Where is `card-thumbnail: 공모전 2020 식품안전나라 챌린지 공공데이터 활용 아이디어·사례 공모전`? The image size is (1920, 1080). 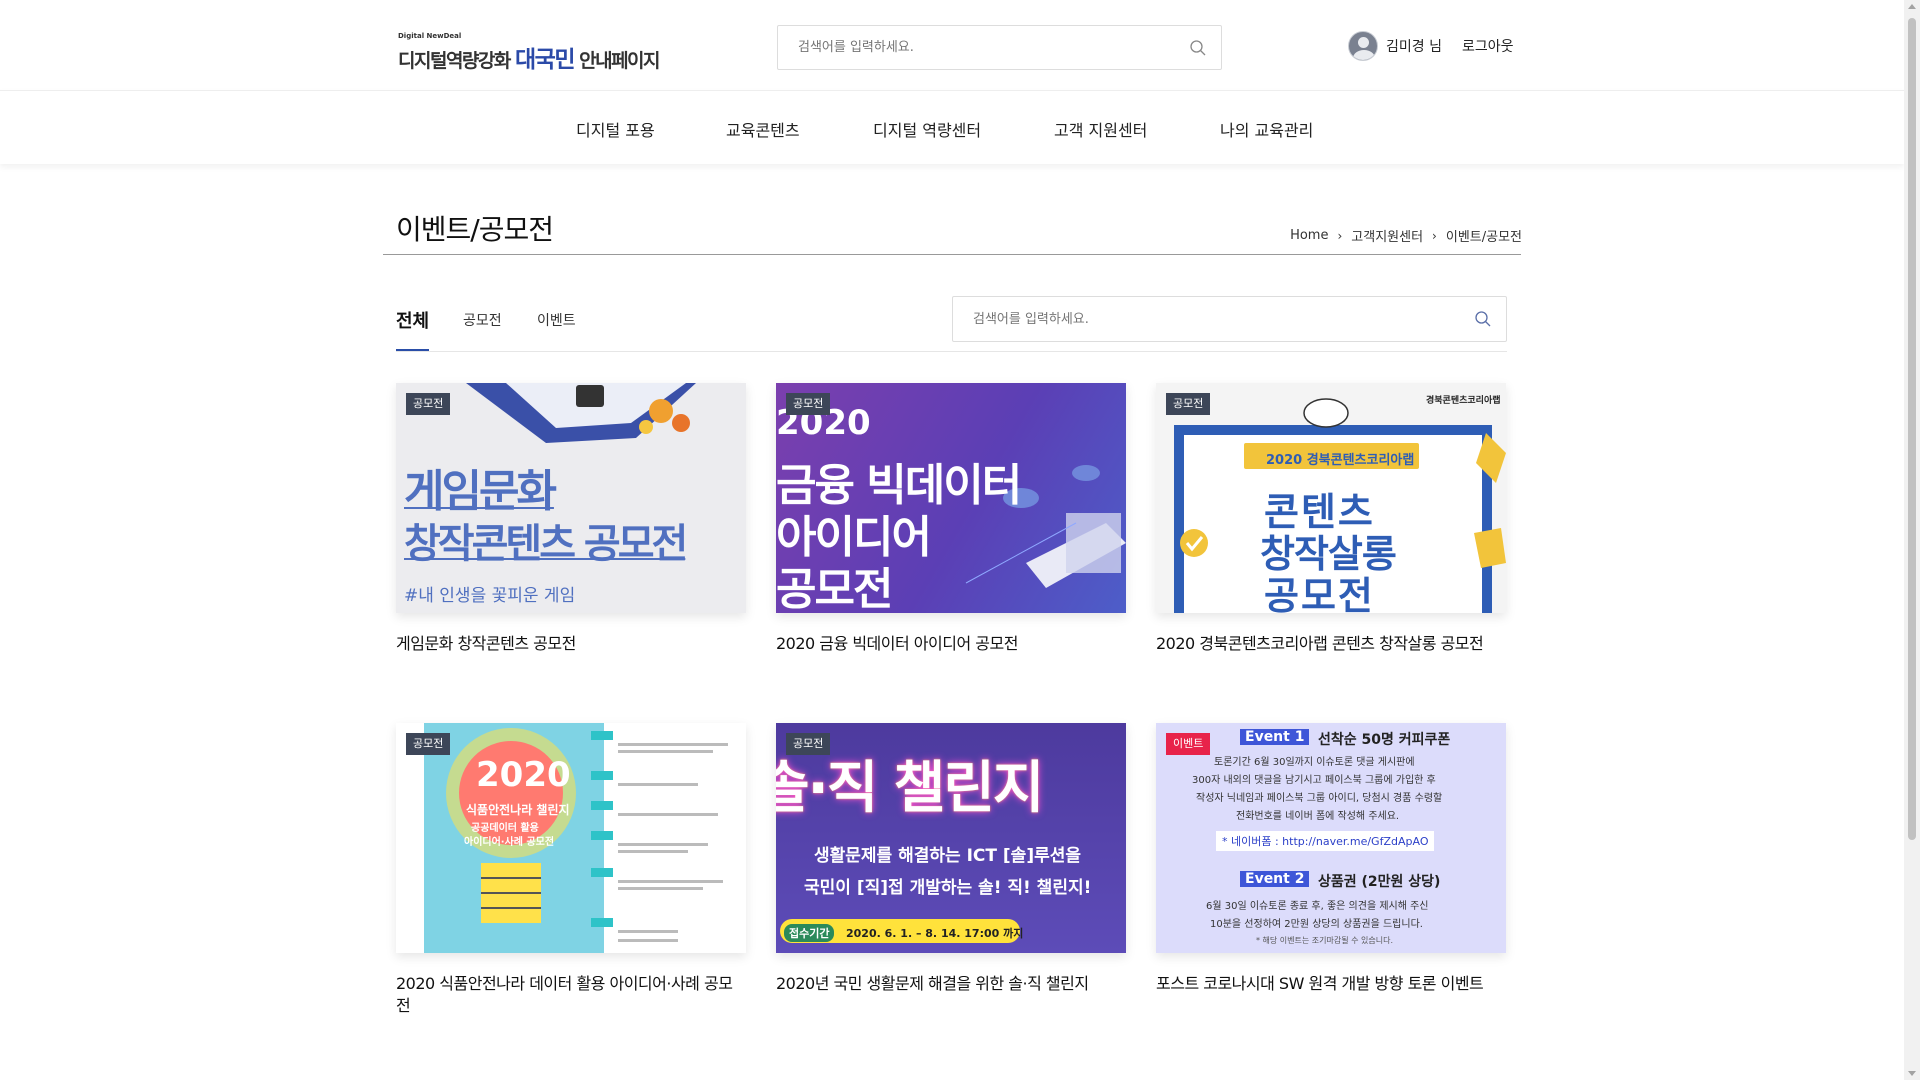
card-thumbnail: 공모전 2020 식품안전나라 챌린지 공공데이터 활용 아이디어·사례 공모전 is located at coordinates (571, 838).